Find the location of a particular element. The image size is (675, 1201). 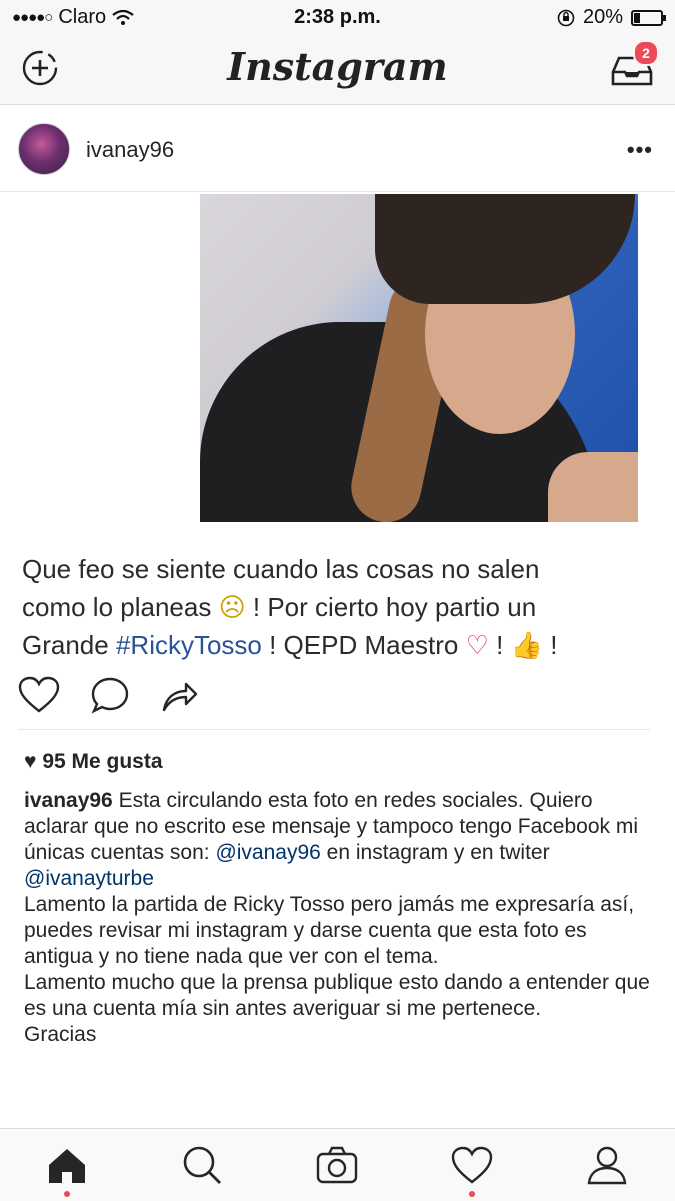

orientation-lock-icon is located at coordinates (566, 17).